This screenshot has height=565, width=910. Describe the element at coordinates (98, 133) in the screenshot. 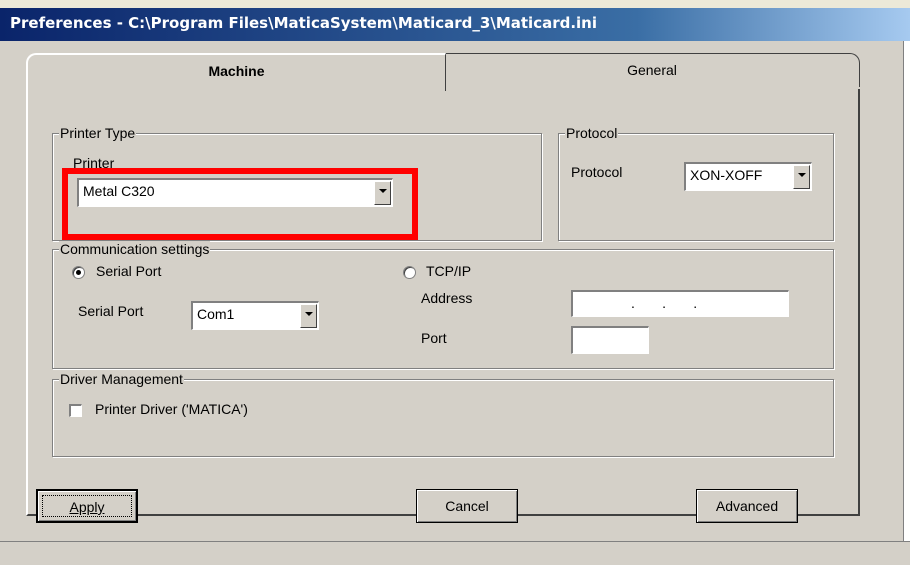

I see `printer-type-legend: Printer Type` at that location.